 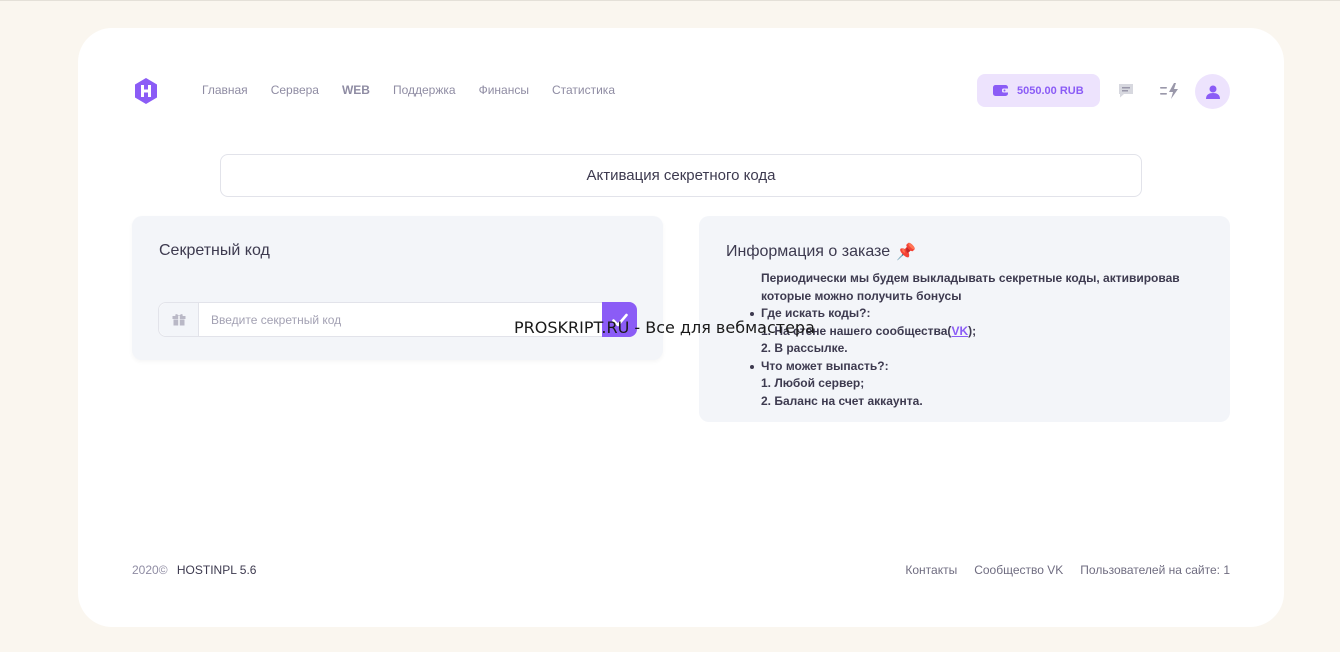 I want to click on footer-copyright: 2020© HOSTINPL 5.6, so click(x=194, y=570).